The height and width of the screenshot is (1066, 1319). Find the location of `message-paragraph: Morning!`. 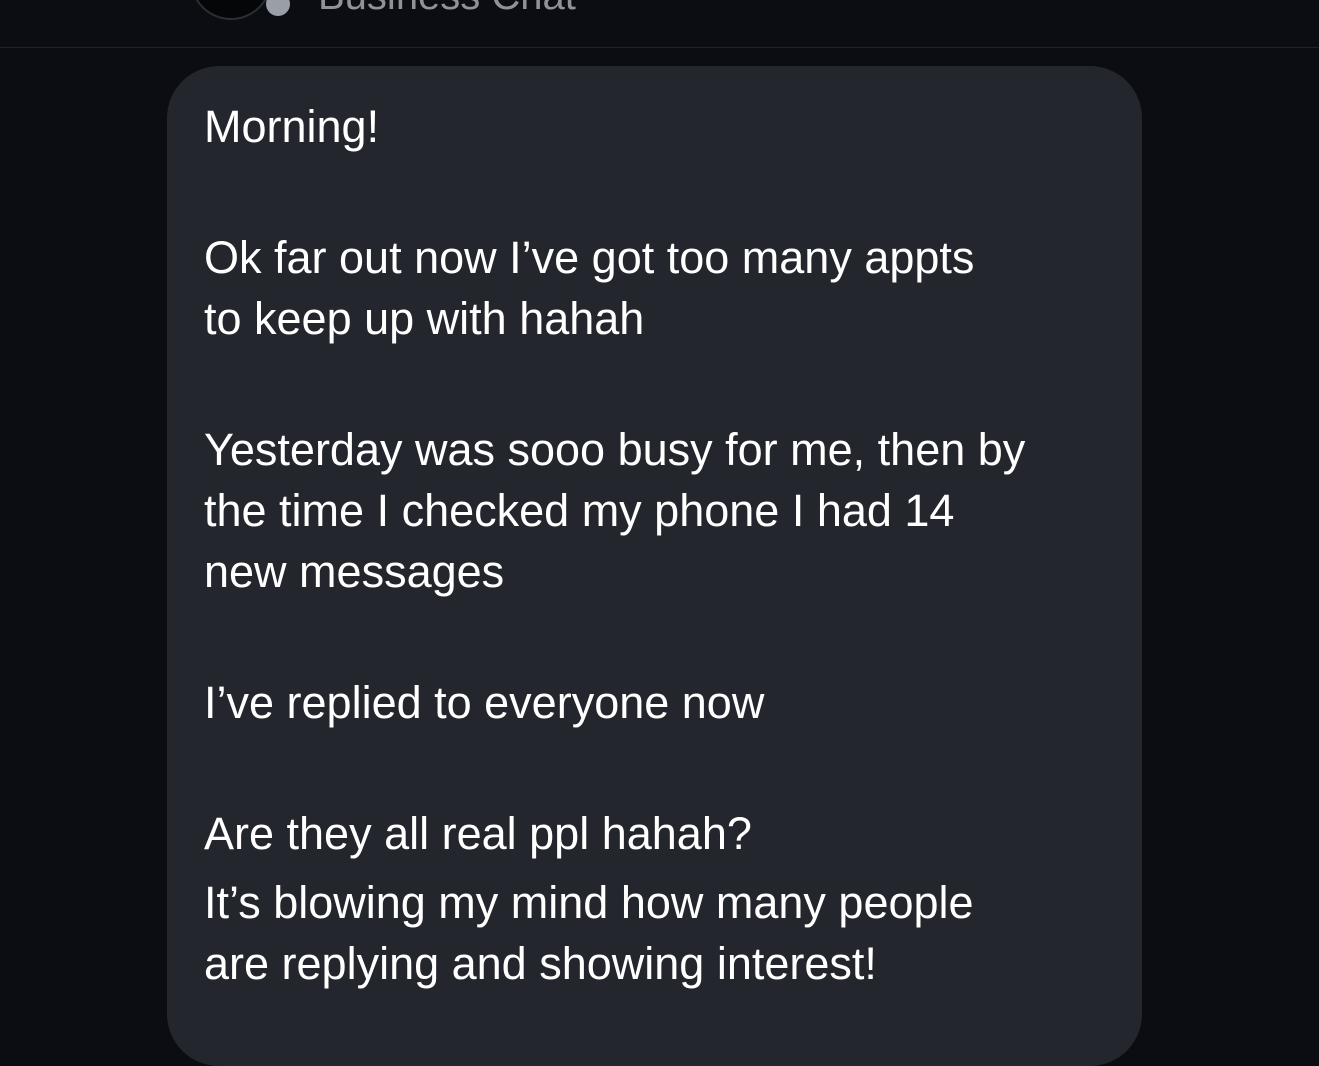

message-paragraph: Morning! is located at coordinates (292, 126).